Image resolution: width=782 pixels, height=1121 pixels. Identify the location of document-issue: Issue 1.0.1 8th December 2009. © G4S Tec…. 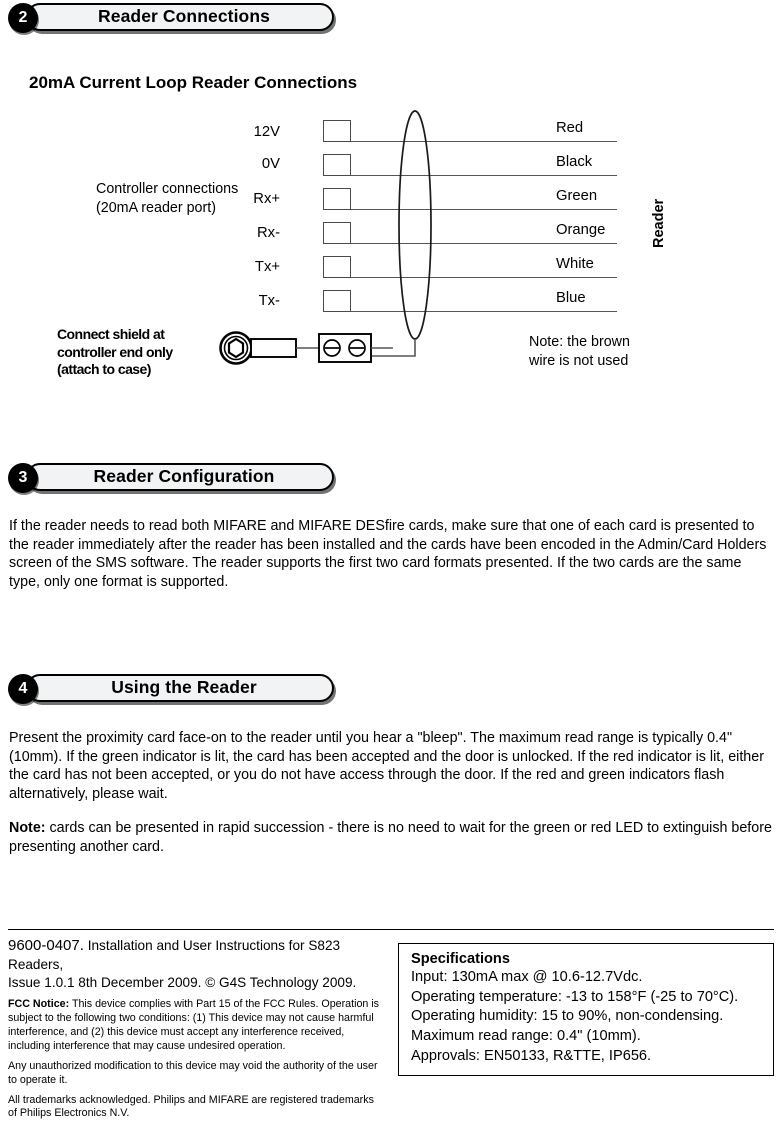
(182, 983).